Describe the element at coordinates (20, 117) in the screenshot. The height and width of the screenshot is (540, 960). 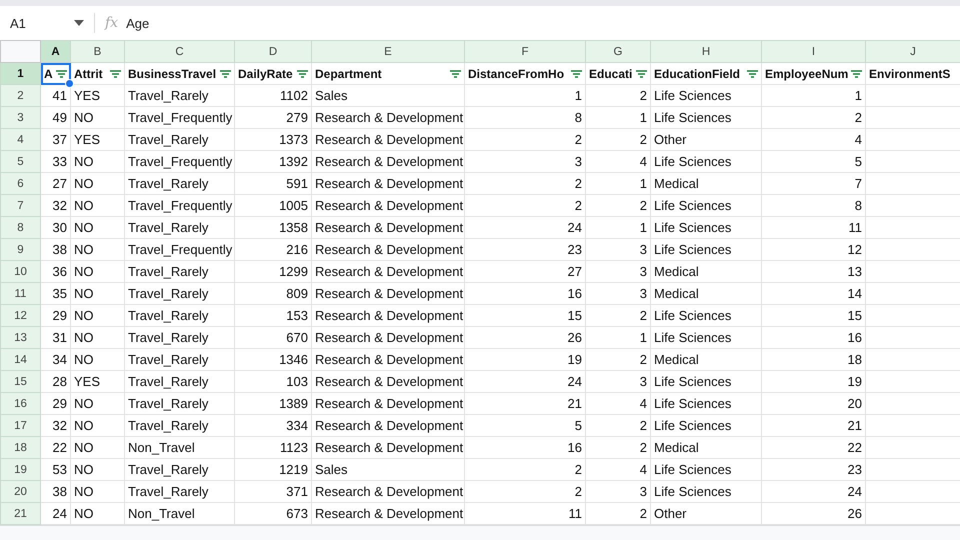
I see `row-header: 3` at that location.